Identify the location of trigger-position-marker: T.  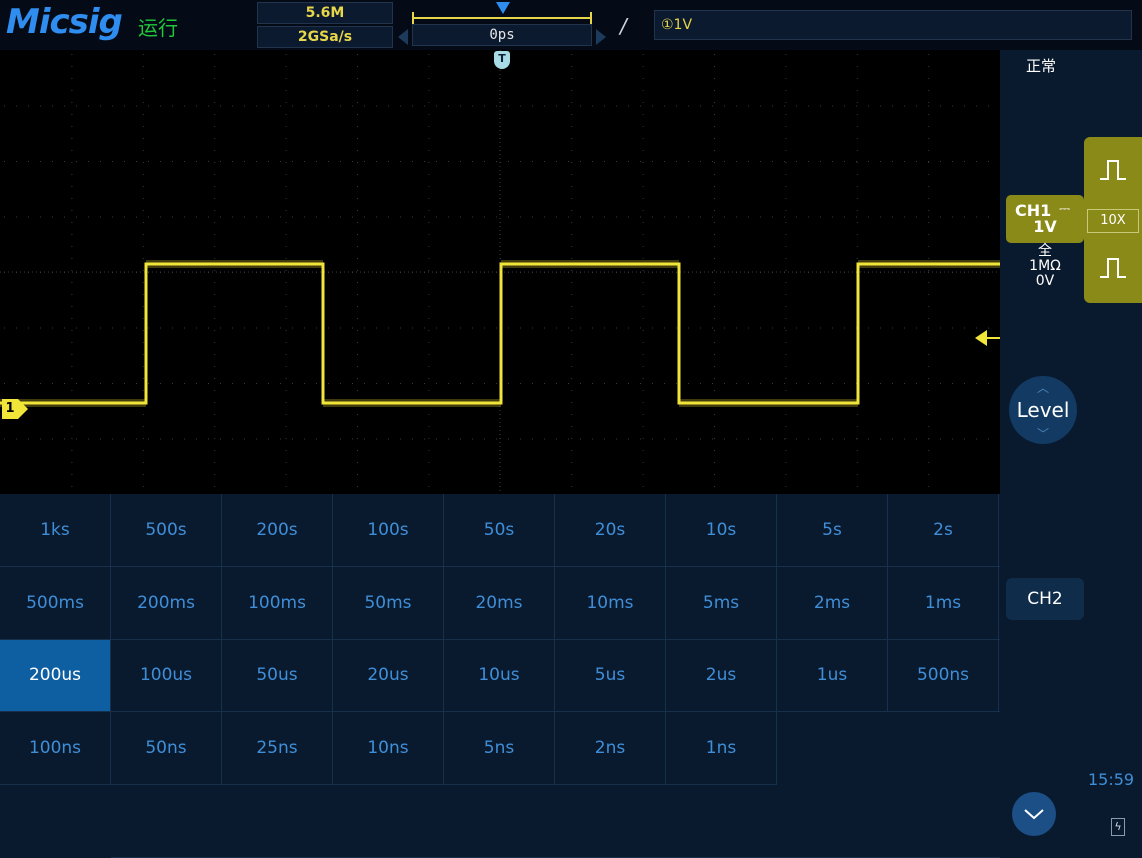
(502, 60).